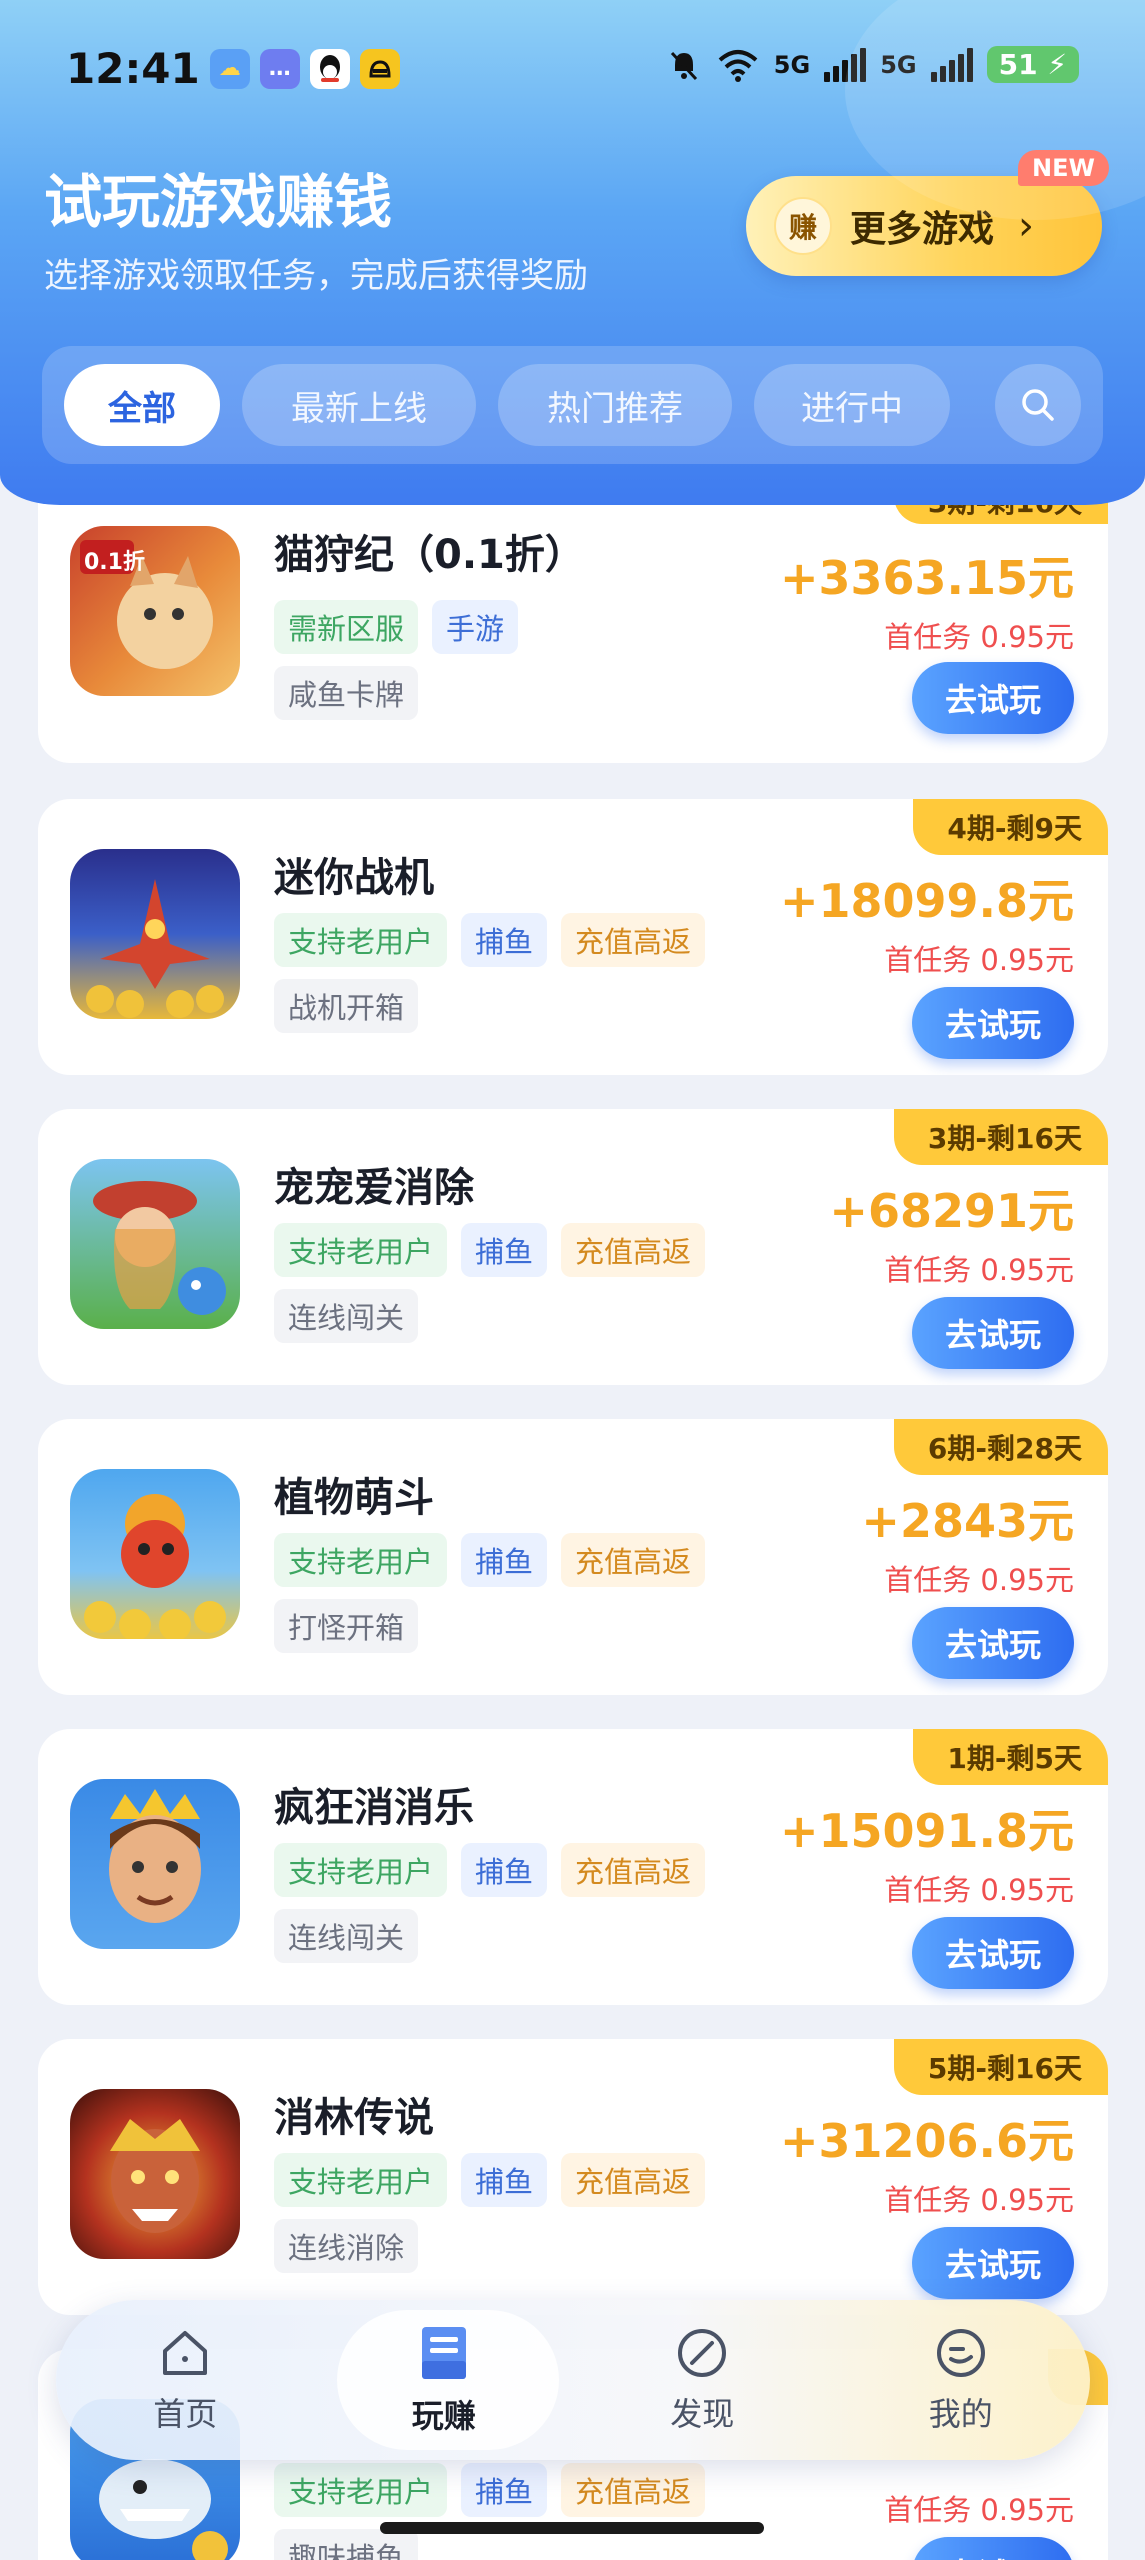  What do you see at coordinates (443, 2416) in the screenshot?
I see `nav-label: 玩赚` at bounding box center [443, 2416].